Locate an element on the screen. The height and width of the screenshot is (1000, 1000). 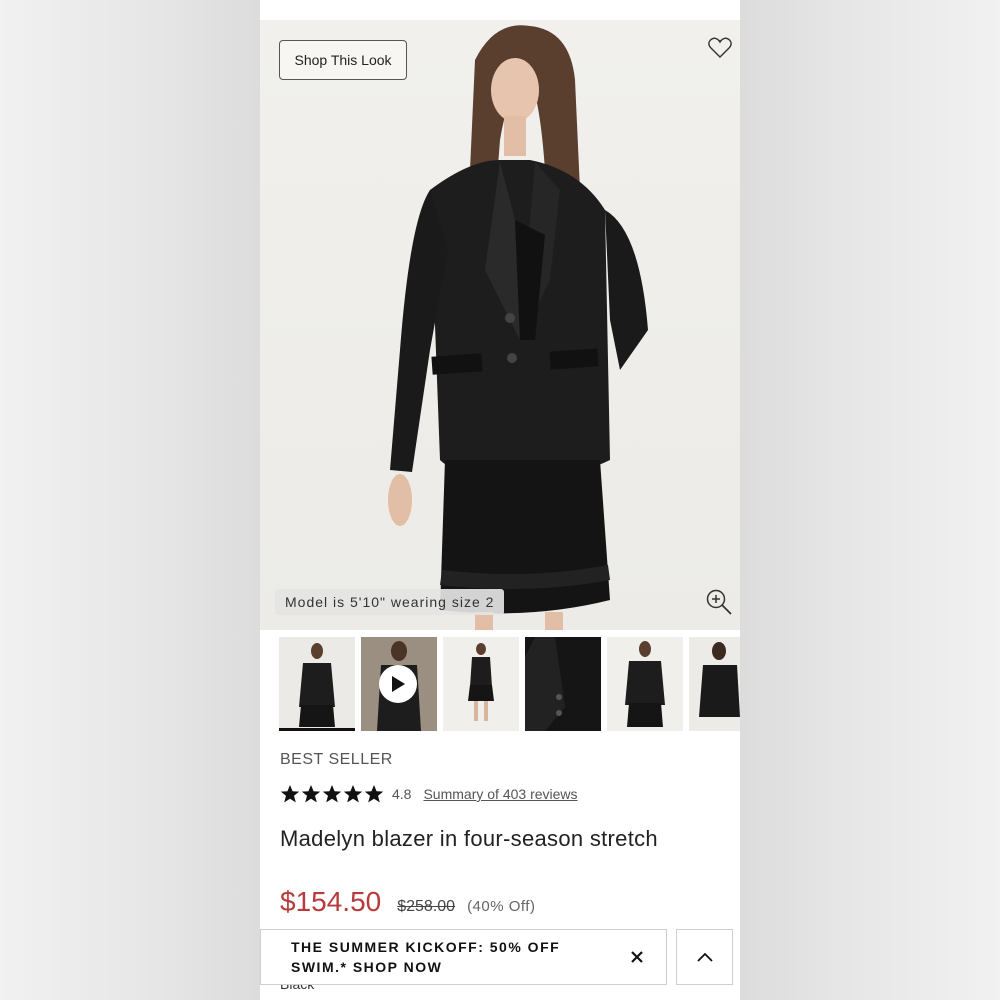
heart-icon is located at coordinates (720, 48).